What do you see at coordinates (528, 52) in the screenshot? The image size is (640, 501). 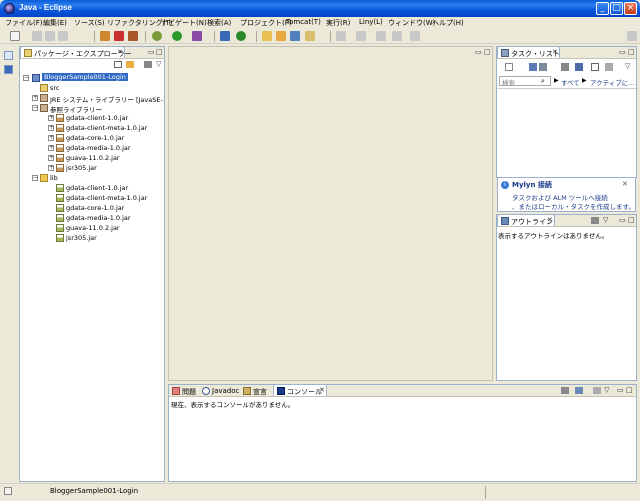 I see `task-list-tab: タスク・リスト ✕` at bounding box center [528, 52].